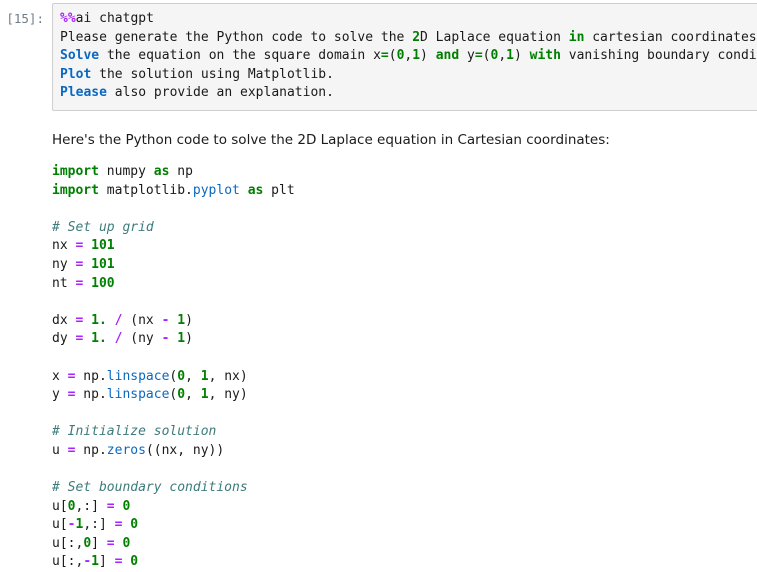  I want to click on code-token: the solution using Matplotlib., so click(212, 74).